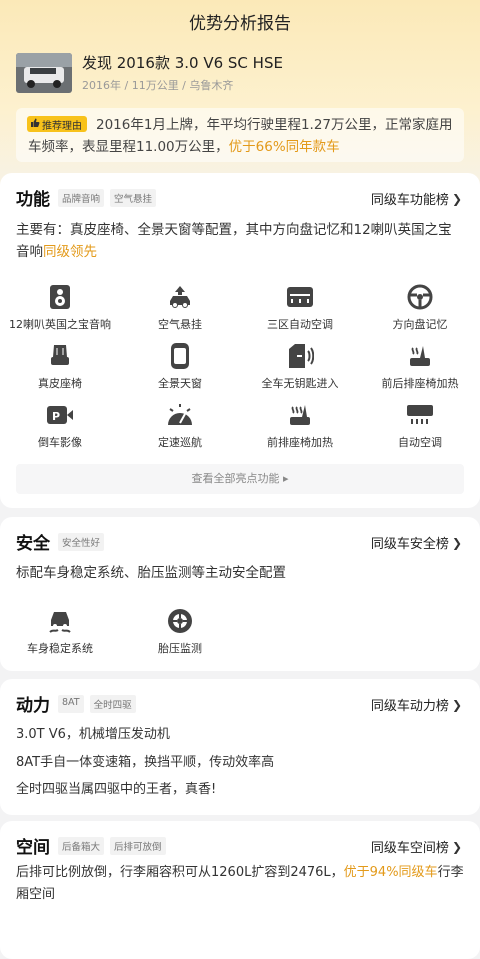  I want to click on feature-label: 三区自动空调, so click(300, 324).